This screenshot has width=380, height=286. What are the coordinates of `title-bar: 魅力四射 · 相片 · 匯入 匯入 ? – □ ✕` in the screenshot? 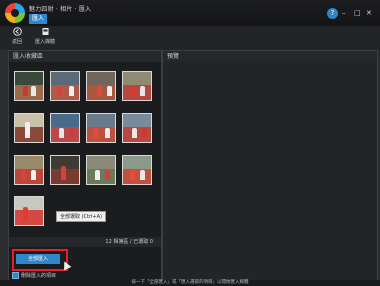 It's located at (190, 13).